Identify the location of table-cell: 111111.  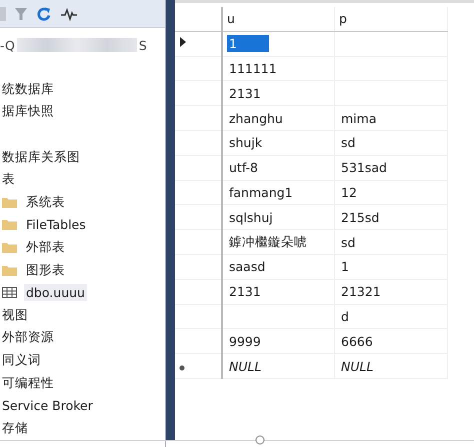
(253, 68).